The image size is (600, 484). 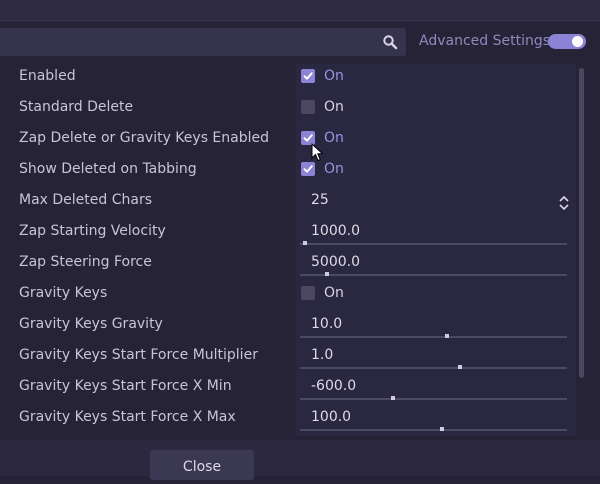 What do you see at coordinates (76, 107) in the screenshot?
I see `setting-label: Standard Delete` at bounding box center [76, 107].